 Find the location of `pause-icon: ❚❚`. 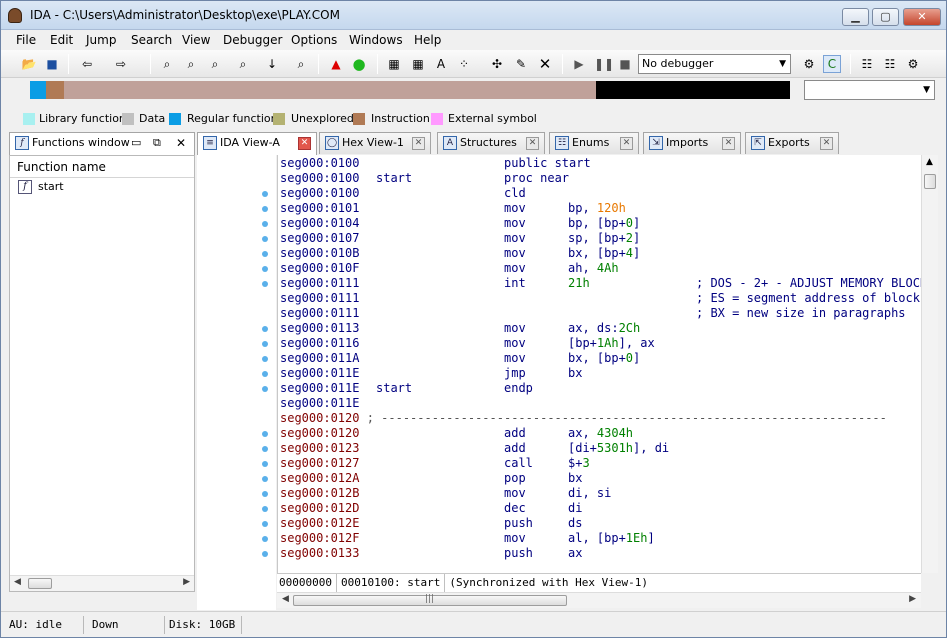

pause-icon: ❚❚ is located at coordinates (603, 64).